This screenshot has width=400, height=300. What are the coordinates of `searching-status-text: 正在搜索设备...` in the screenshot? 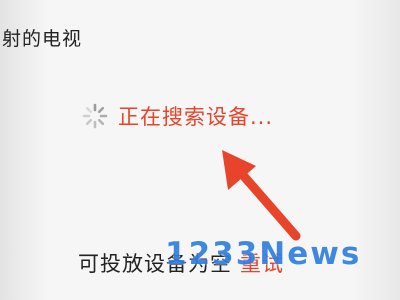 It's located at (196, 117).